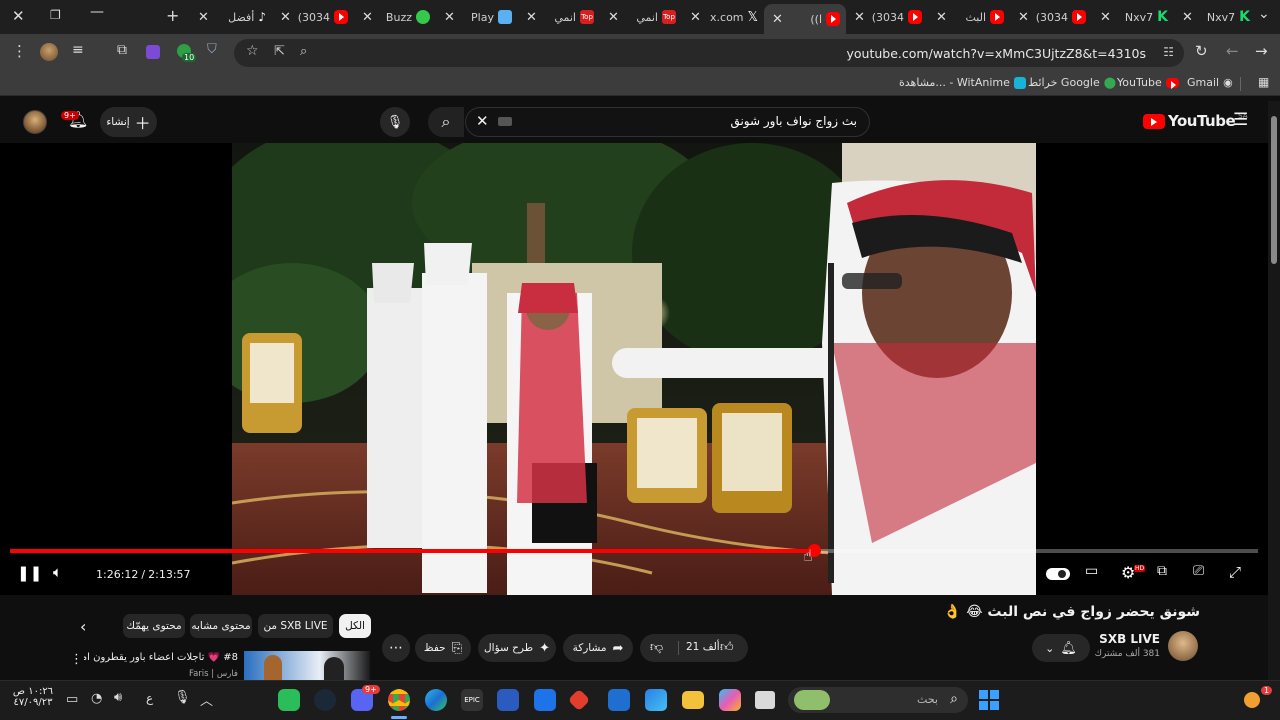 This screenshot has width=1280, height=720. What do you see at coordinates (29, 573) in the screenshot?
I see `pause-icon: ❚❚` at bounding box center [29, 573].